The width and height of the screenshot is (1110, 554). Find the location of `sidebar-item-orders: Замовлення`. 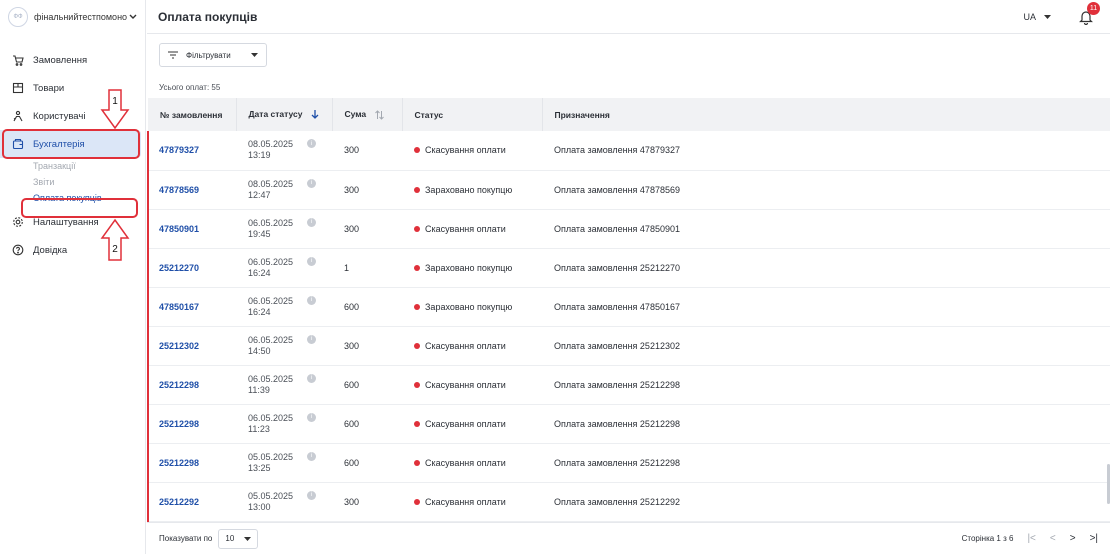

sidebar-item-orders: Замовлення is located at coordinates (70, 60).